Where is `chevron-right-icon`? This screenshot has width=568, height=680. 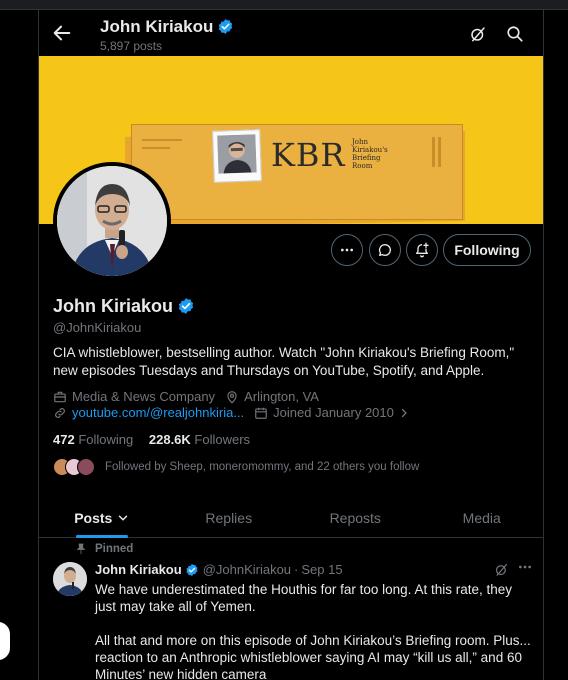 chevron-right-icon is located at coordinates (404, 413).